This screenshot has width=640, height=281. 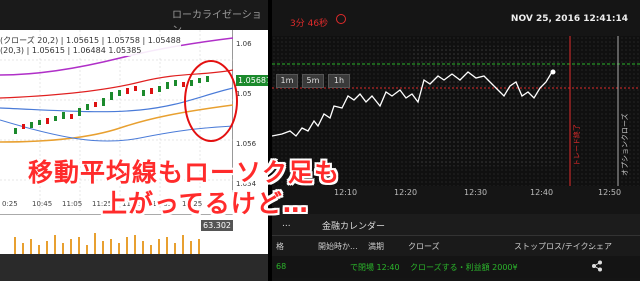 I want to click on time-label: 12:50, so click(x=610, y=192).